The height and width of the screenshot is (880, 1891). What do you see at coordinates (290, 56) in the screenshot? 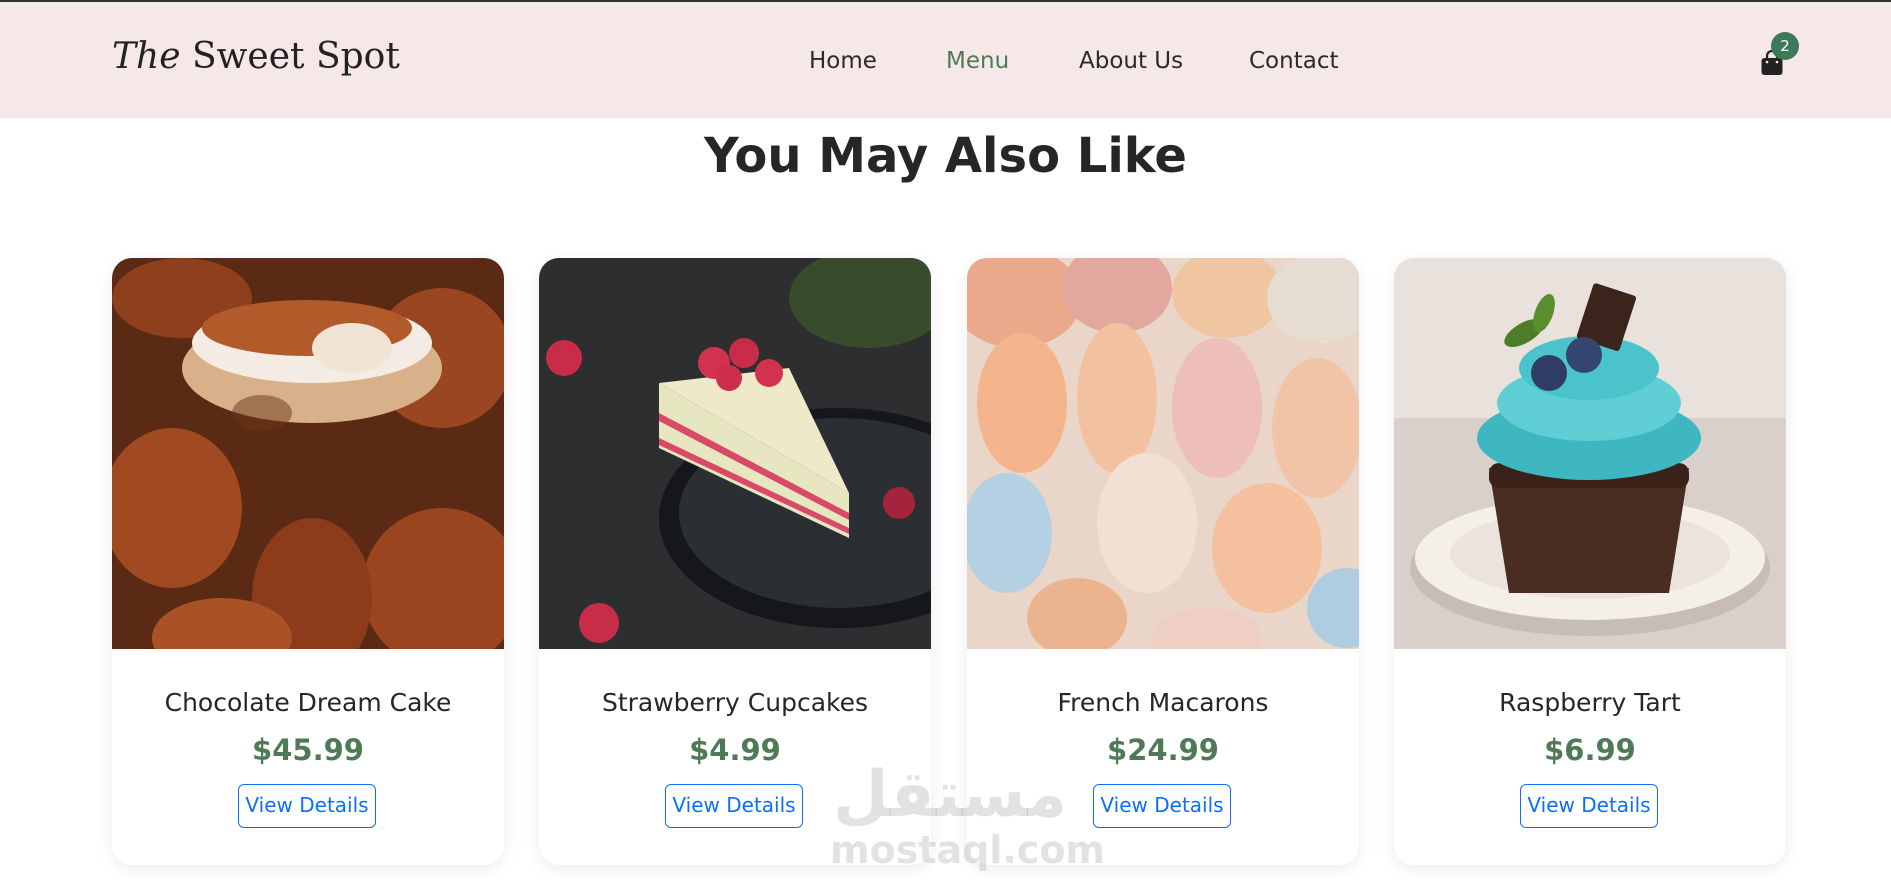
I see `brand-part-2: Sweet Spot` at bounding box center [290, 56].